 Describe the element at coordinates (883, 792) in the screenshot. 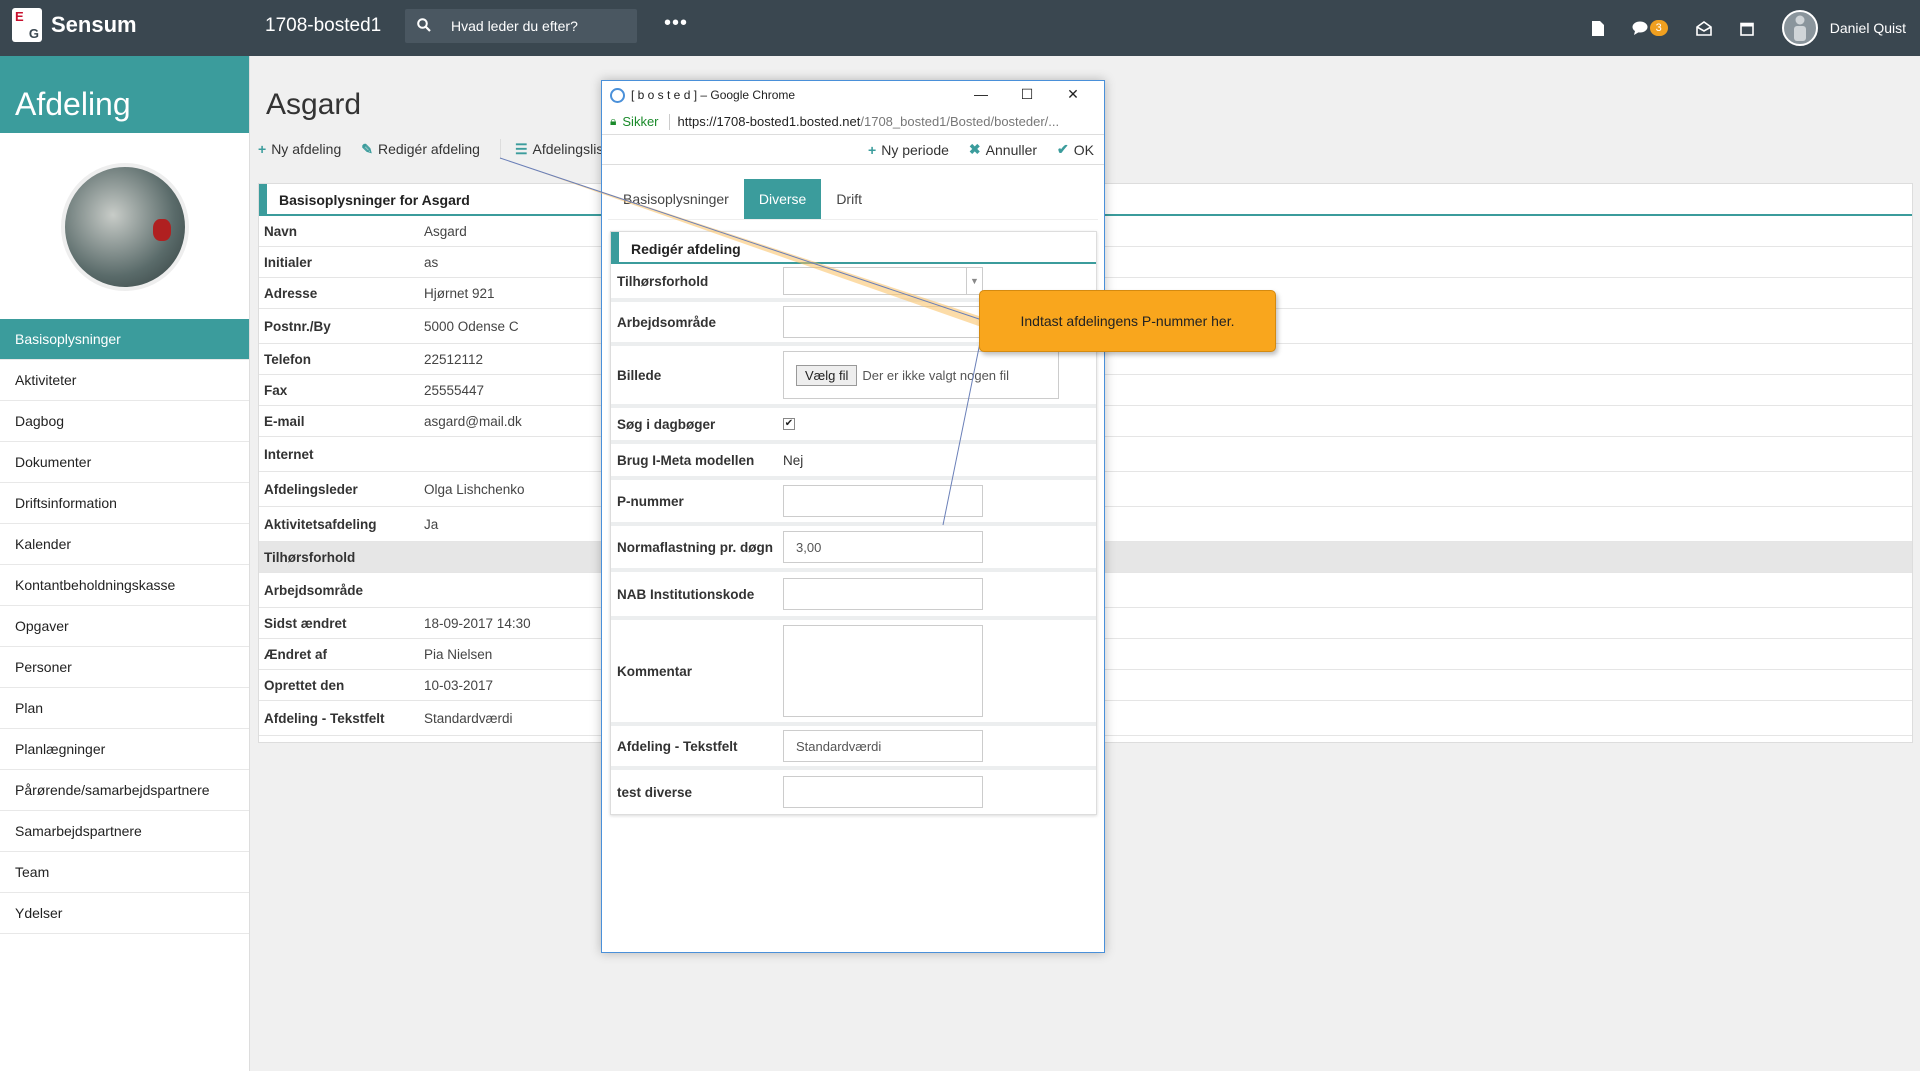

I see `test-diverse-input` at that location.